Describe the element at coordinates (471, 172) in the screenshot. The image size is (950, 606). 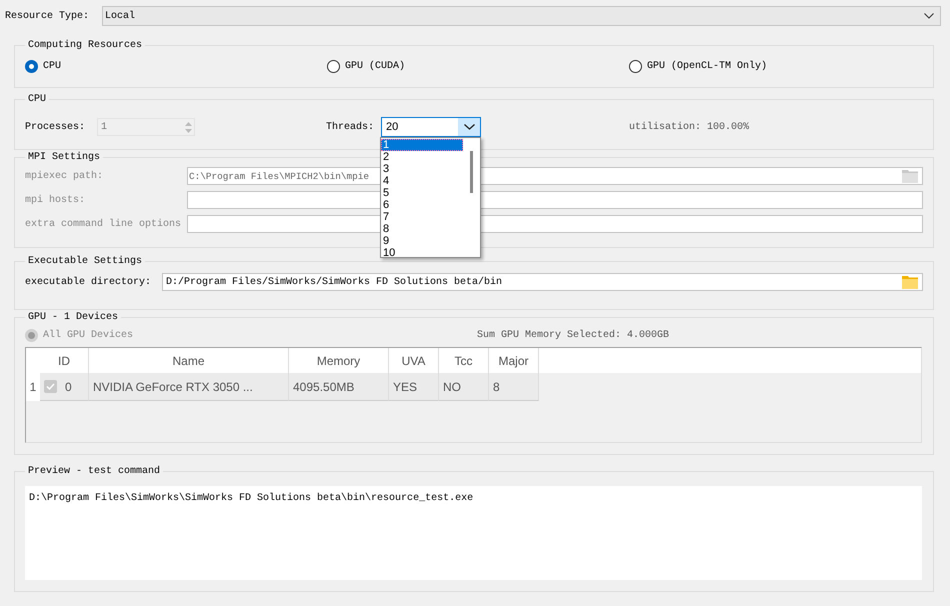
I see `scrollbar-thumb` at that location.